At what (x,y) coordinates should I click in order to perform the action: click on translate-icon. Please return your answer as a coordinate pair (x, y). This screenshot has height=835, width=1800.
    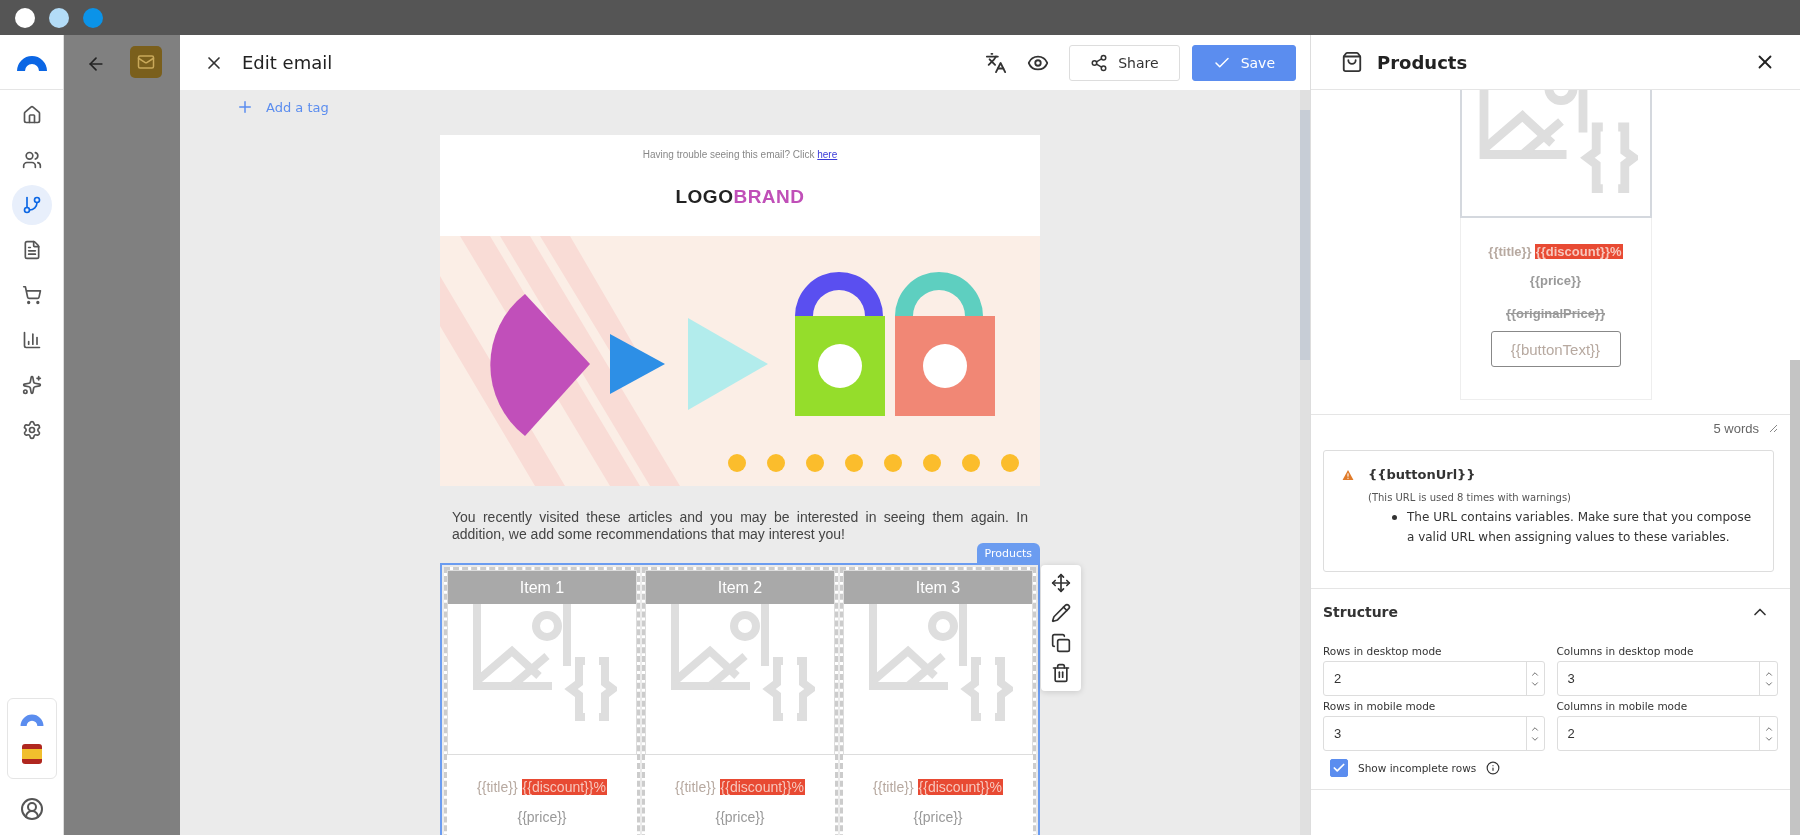
    Looking at the image, I should click on (996, 62).